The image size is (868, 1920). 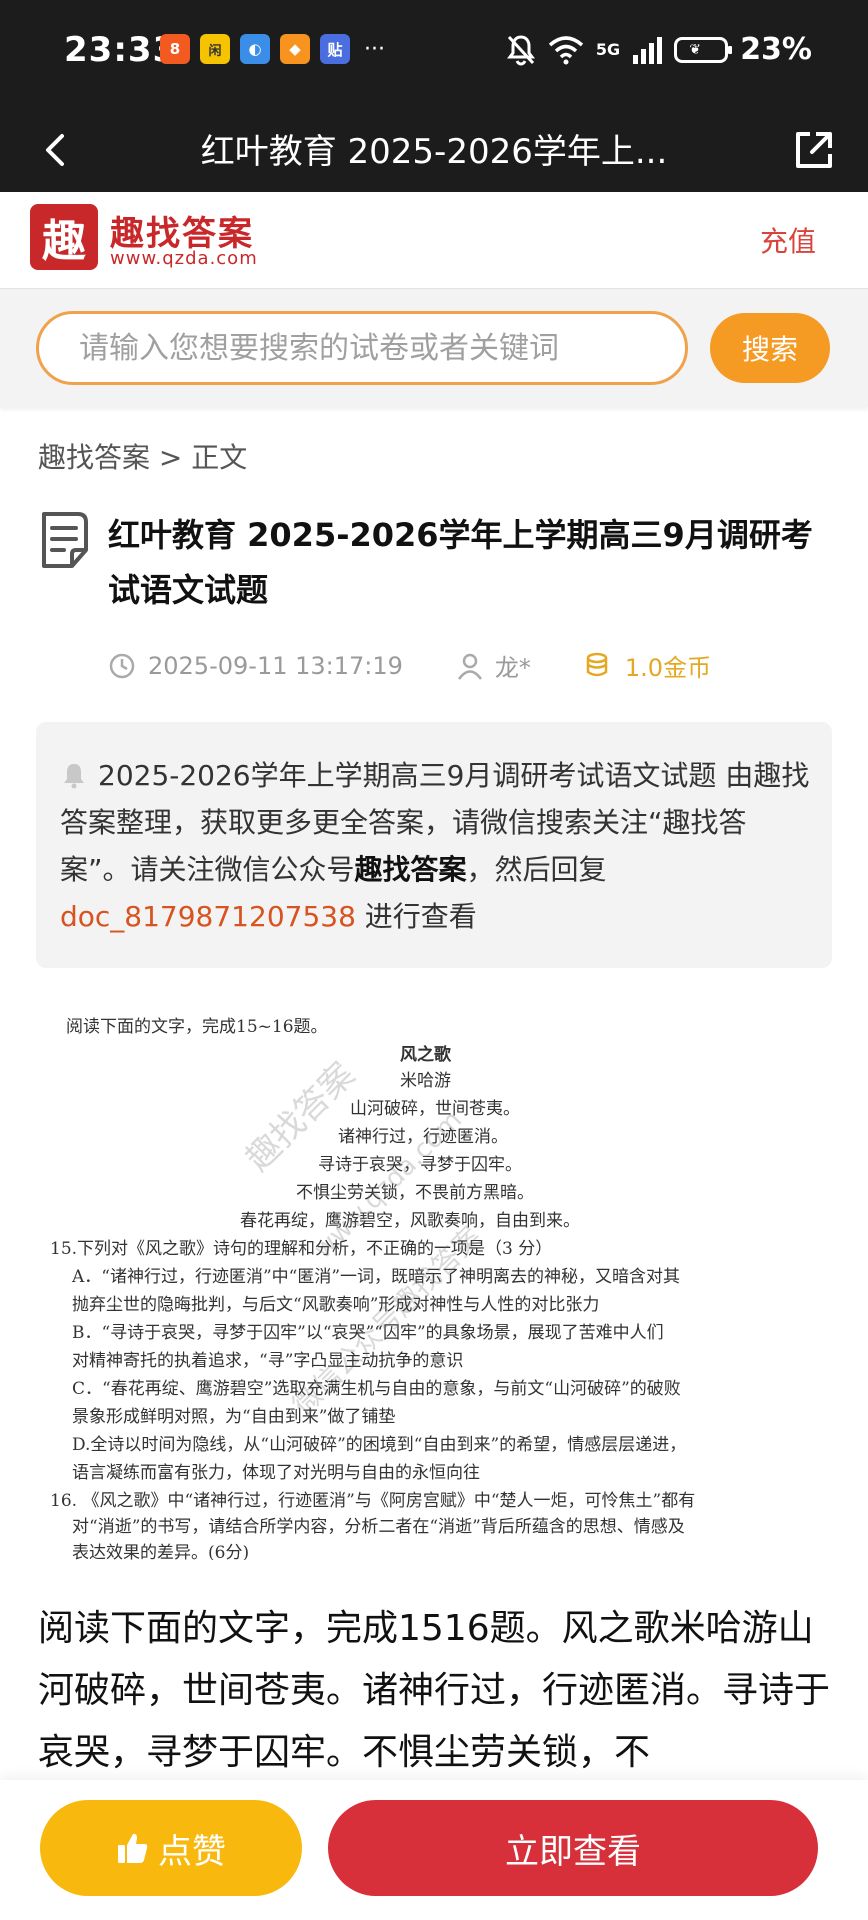 I want to click on status-right: 5G ❦ 23%, so click(x=659, y=49).